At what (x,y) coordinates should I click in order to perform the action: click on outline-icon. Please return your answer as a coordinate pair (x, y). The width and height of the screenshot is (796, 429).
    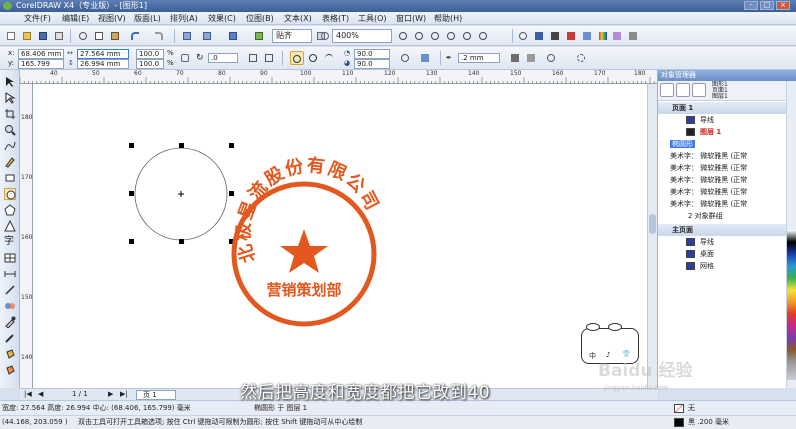
    Looking at the image, I should click on (555, 36).